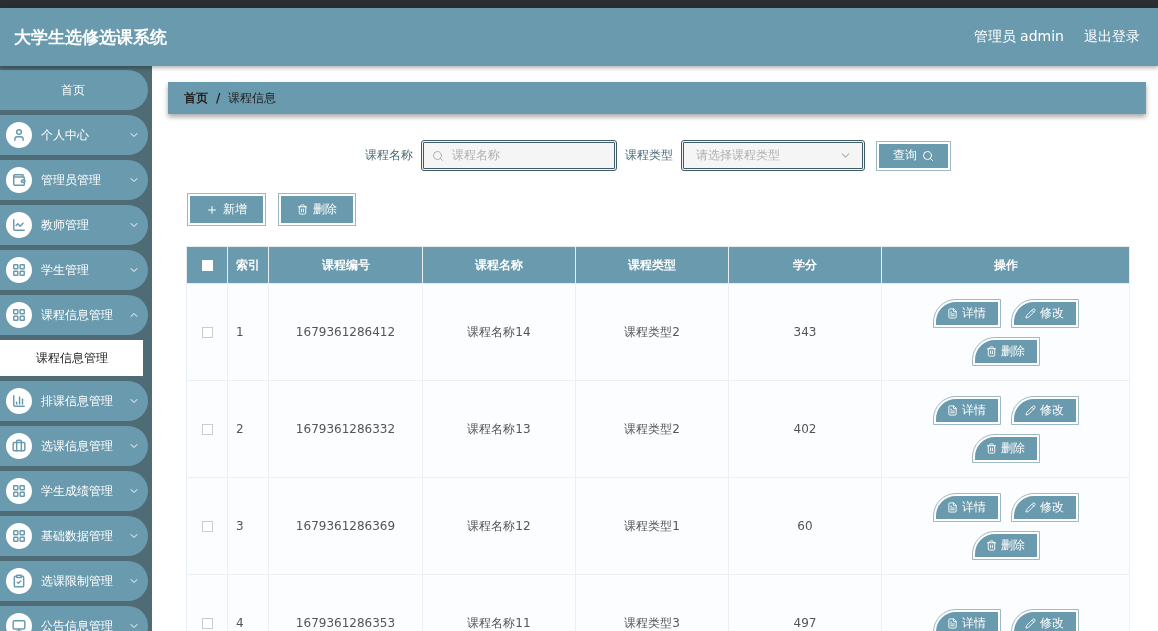 This screenshot has width=1158, height=631. What do you see at coordinates (71, 358) in the screenshot?
I see `submenu-item: 课程信息管理` at bounding box center [71, 358].